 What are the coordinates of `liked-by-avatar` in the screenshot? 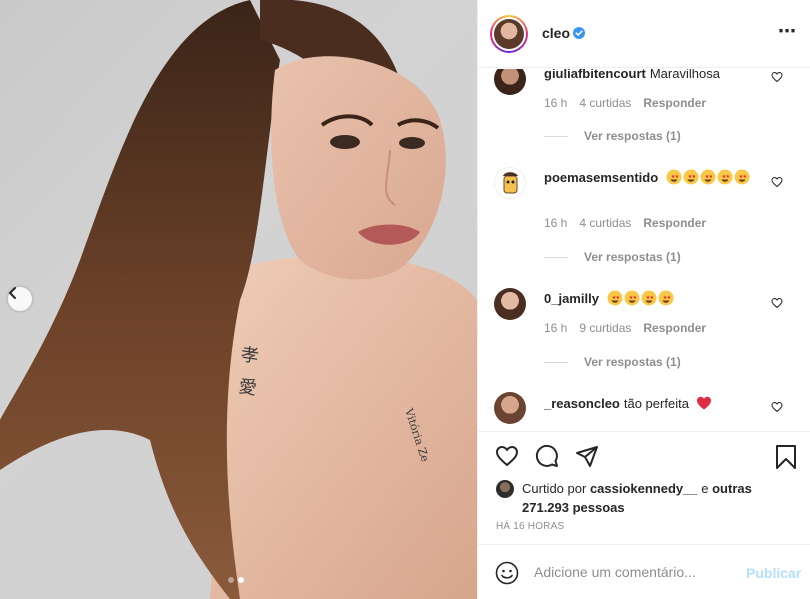 It's located at (505, 489).